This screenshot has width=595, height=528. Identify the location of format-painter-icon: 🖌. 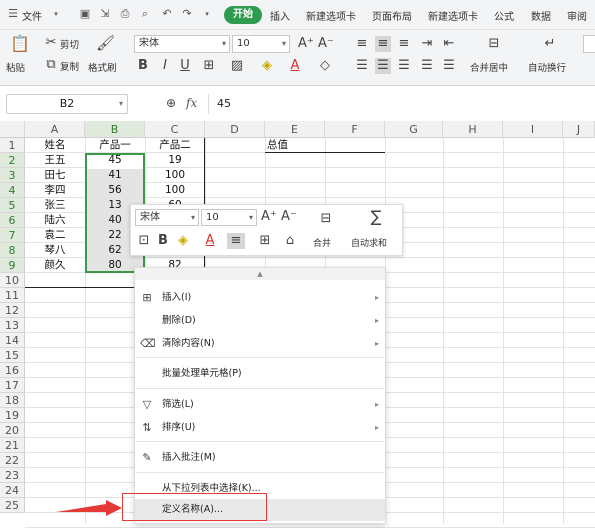
(105, 43).